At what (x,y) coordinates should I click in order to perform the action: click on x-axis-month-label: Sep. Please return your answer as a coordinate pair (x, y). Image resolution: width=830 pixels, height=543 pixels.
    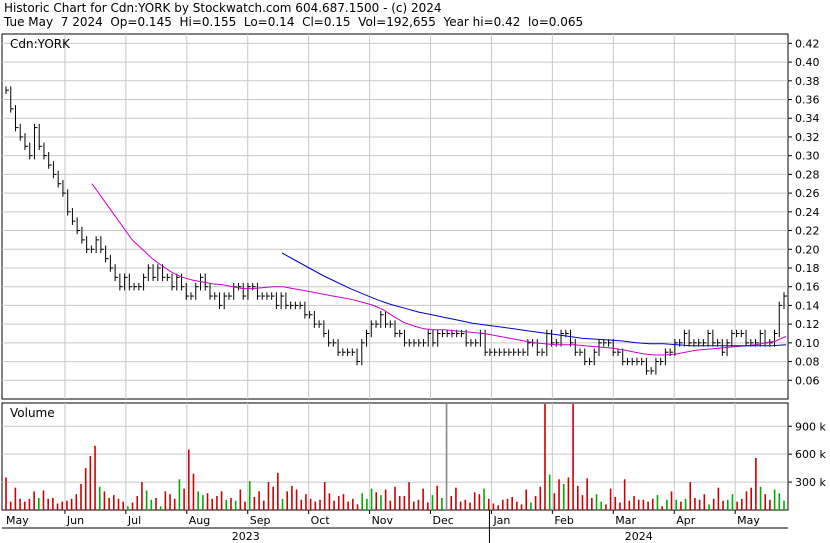
    Looking at the image, I should click on (260, 520).